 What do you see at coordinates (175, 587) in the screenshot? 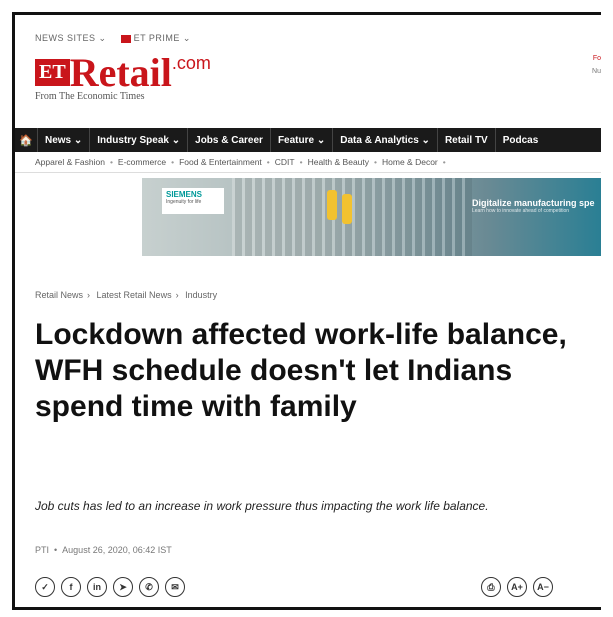
I see `email-icon: ✉` at bounding box center [175, 587].